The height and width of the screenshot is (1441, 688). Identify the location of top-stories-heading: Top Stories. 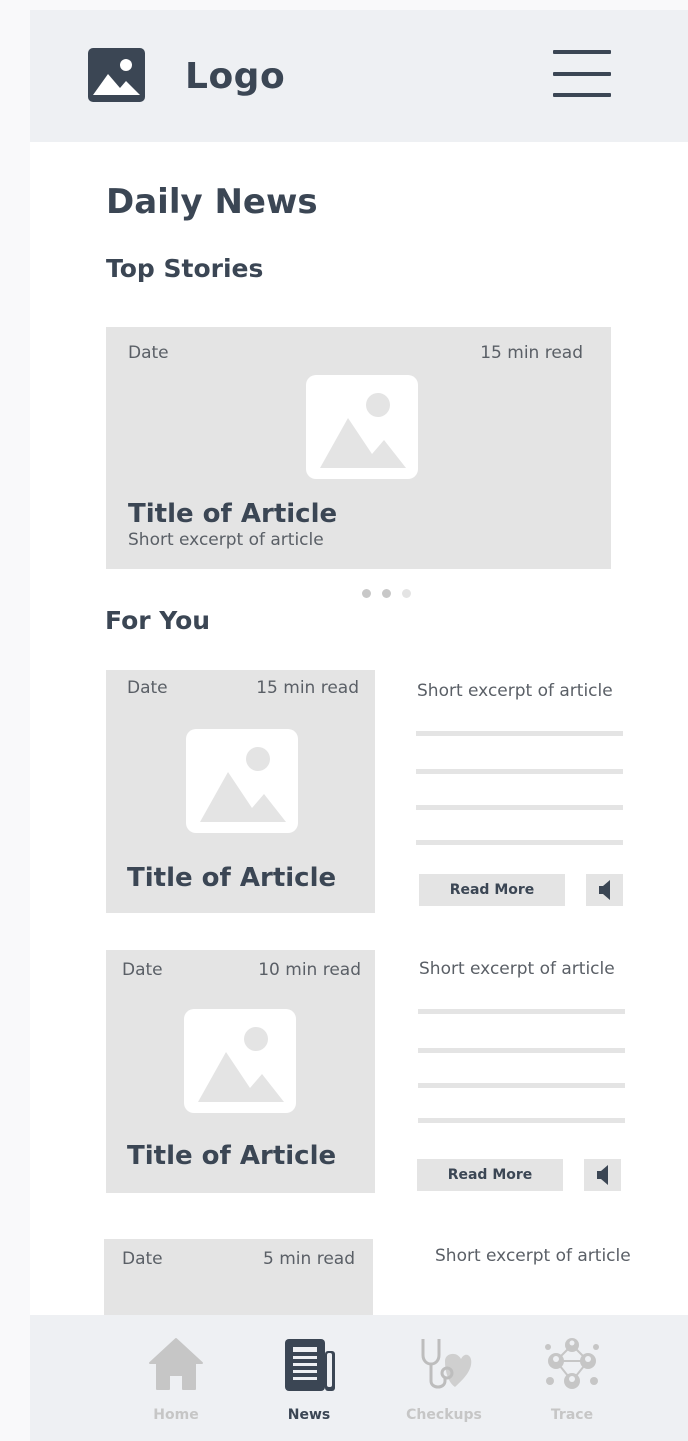
(185, 268).